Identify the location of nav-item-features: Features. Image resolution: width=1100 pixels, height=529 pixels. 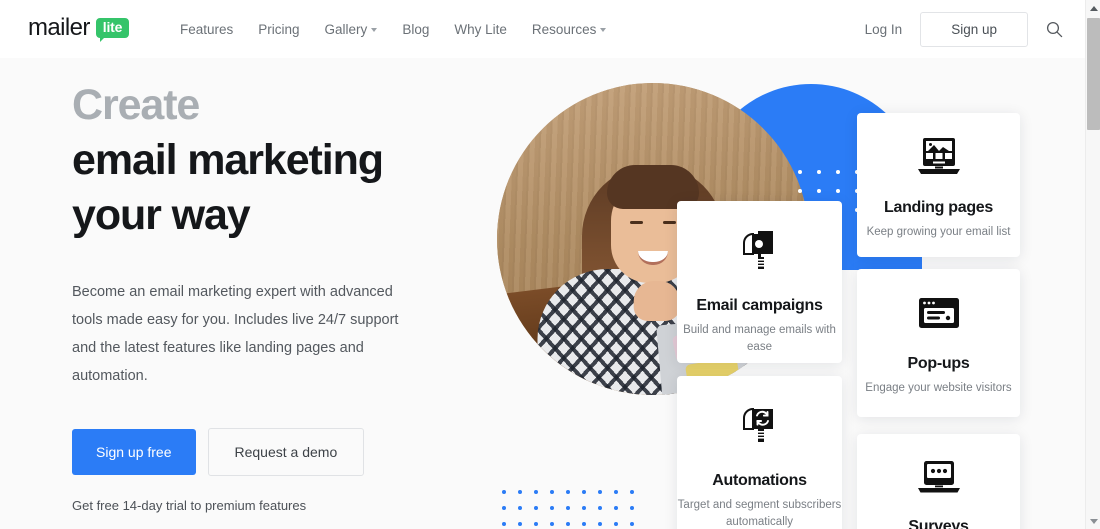
(206, 29).